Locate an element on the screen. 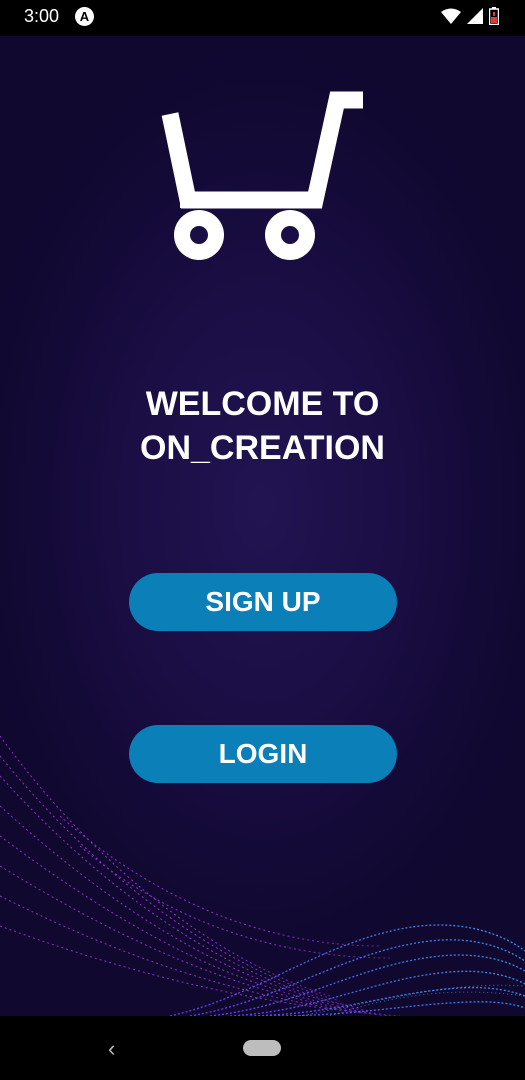 The height and width of the screenshot is (1080, 525). home-pill is located at coordinates (262, 1048).